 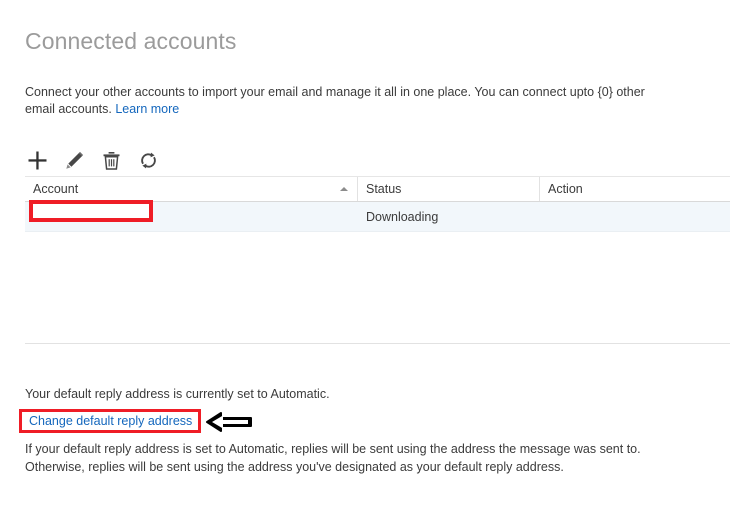 What do you see at coordinates (107, 421) in the screenshot?
I see `change-default-reply-address-link: Change default reply address` at bounding box center [107, 421].